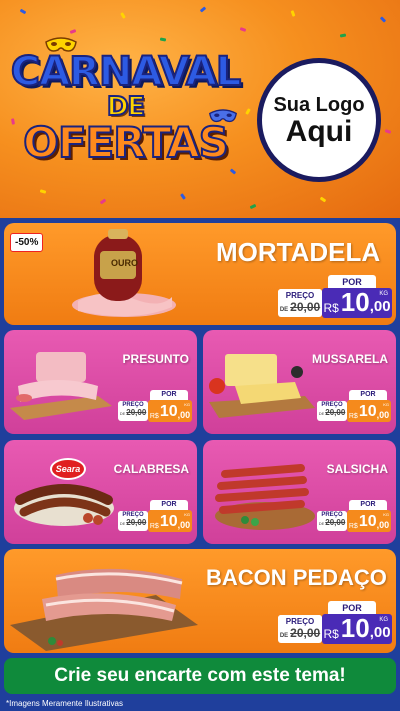 The height and width of the screenshot is (711, 400). Describe the element at coordinates (124, 274) in the screenshot. I see `mortadela-image` at that location.